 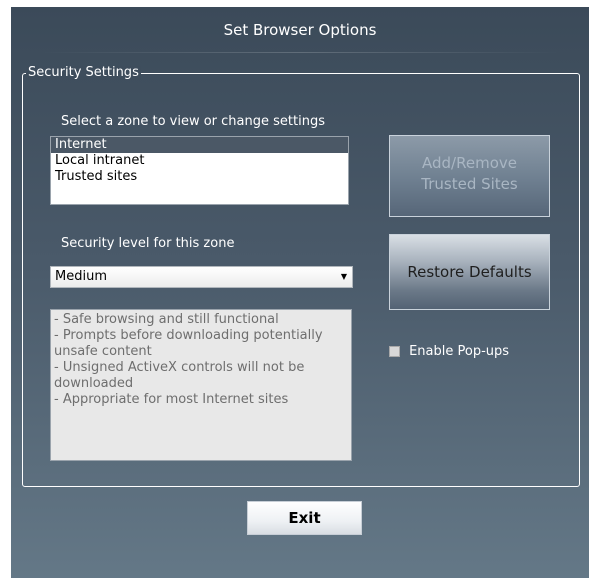 What do you see at coordinates (171, 399) in the screenshot?
I see `description-line: - Appropriate for most Internet sites` at bounding box center [171, 399].